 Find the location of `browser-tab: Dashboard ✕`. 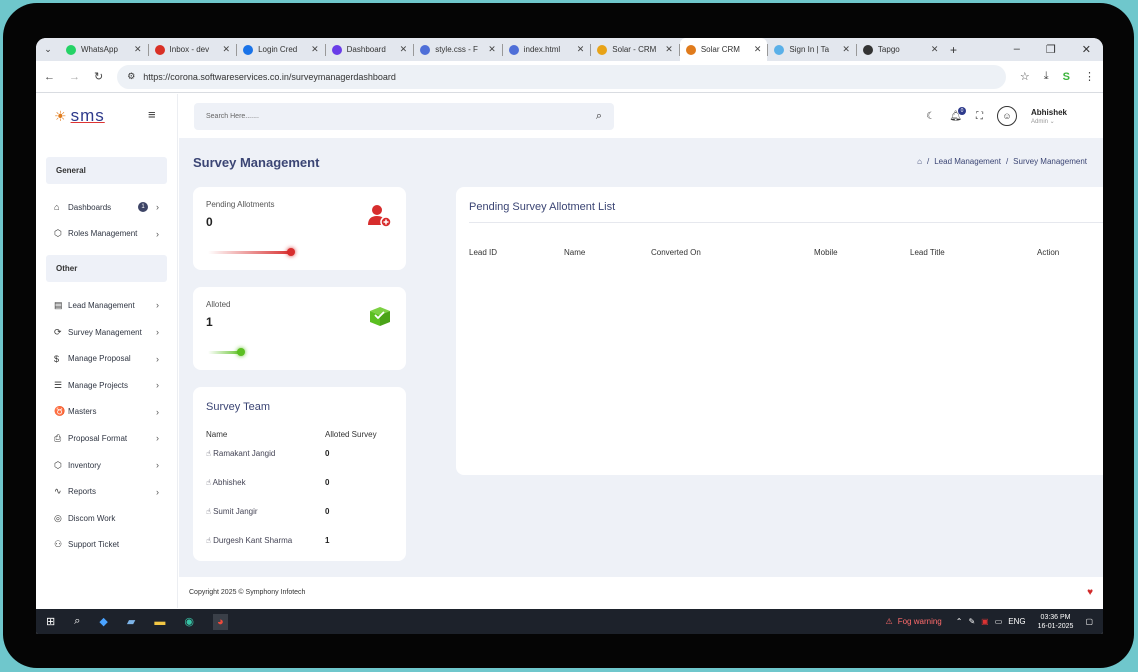

browser-tab: Dashboard ✕ is located at coordinates (370, 49).